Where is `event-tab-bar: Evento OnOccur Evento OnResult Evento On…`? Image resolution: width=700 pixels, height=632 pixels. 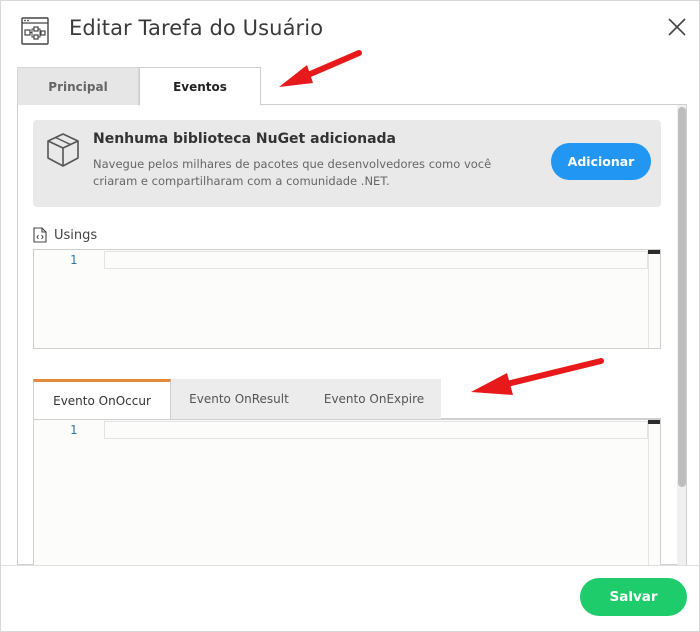
event-tab-bar: Evento OnOccur Evento OnResult Evento On… is located at coordinates (347, 399).